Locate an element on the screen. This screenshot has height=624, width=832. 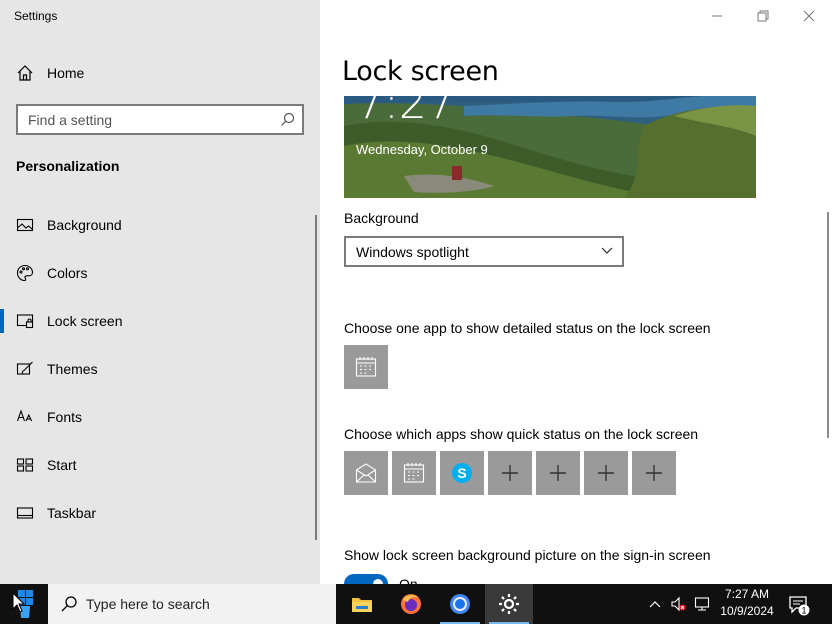
quick-status-app-calendar is located at coordinates (414, 473).